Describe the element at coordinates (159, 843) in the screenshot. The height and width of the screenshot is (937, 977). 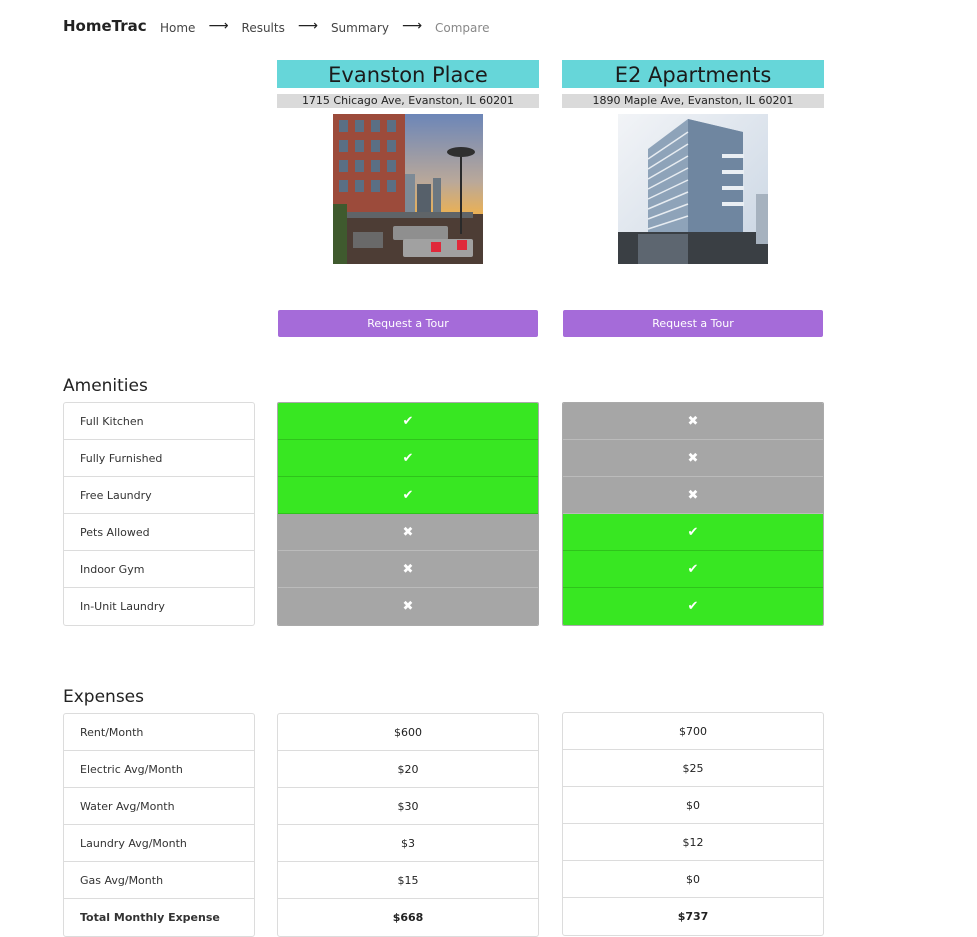
I see `expense-label: Laundry Avg/Month` at that location.